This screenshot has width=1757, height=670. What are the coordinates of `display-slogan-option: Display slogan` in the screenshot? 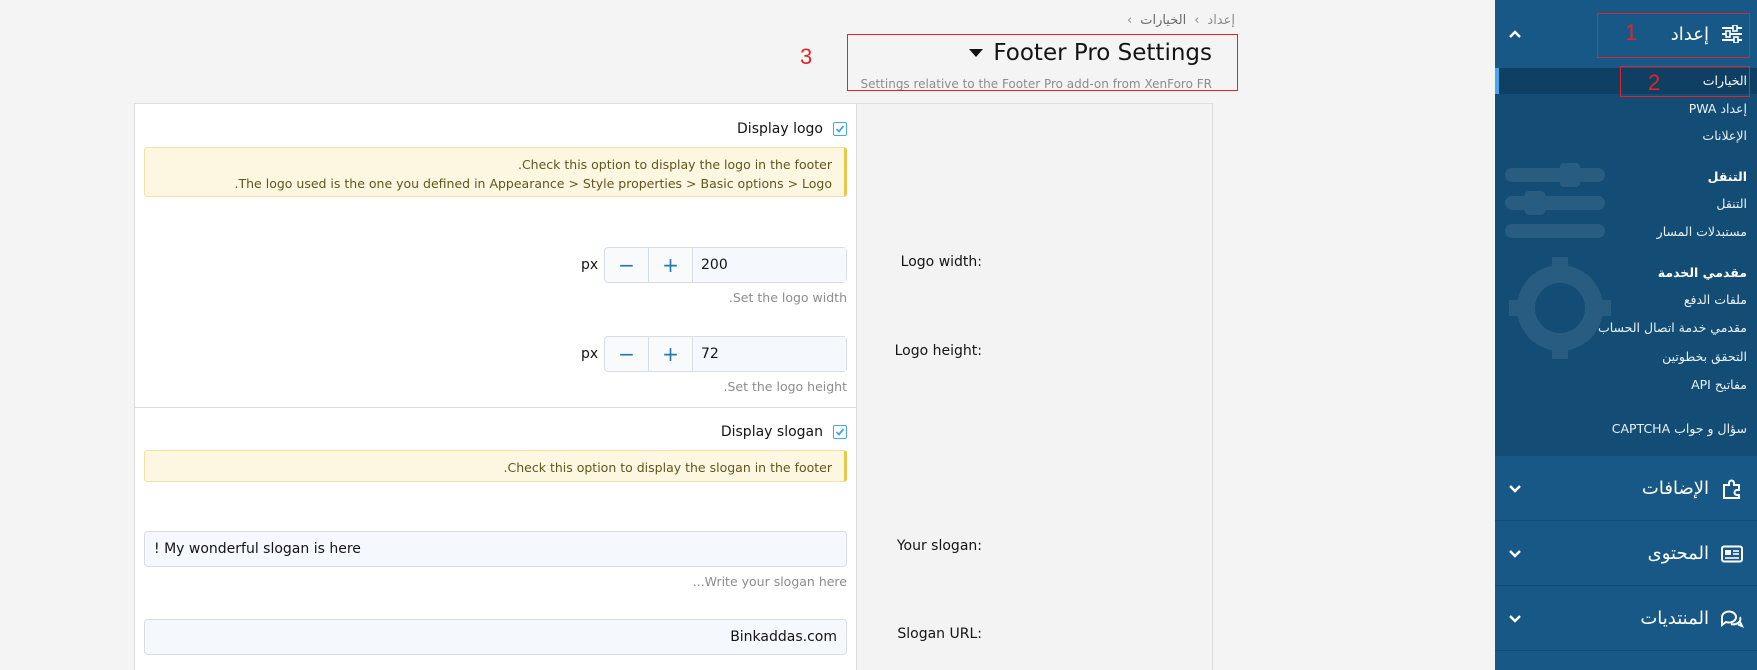 It's located at (784, 432).